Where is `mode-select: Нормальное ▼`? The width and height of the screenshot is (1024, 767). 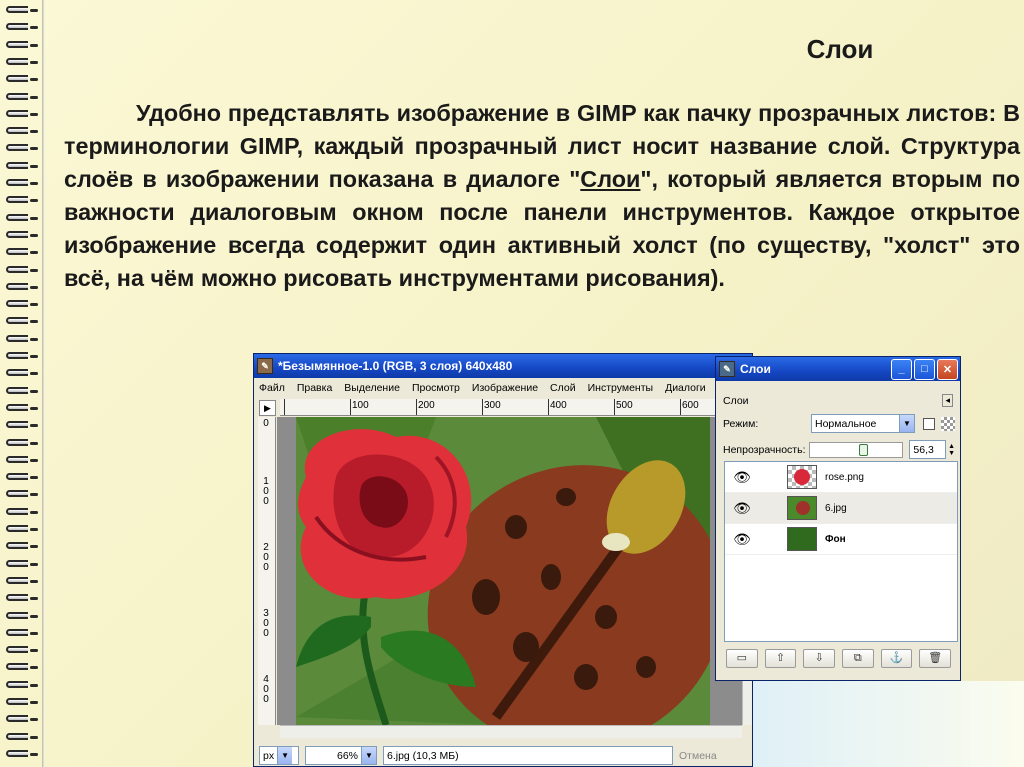 mode-select: Нормальное ▼ is located at coordinates (863, 423).